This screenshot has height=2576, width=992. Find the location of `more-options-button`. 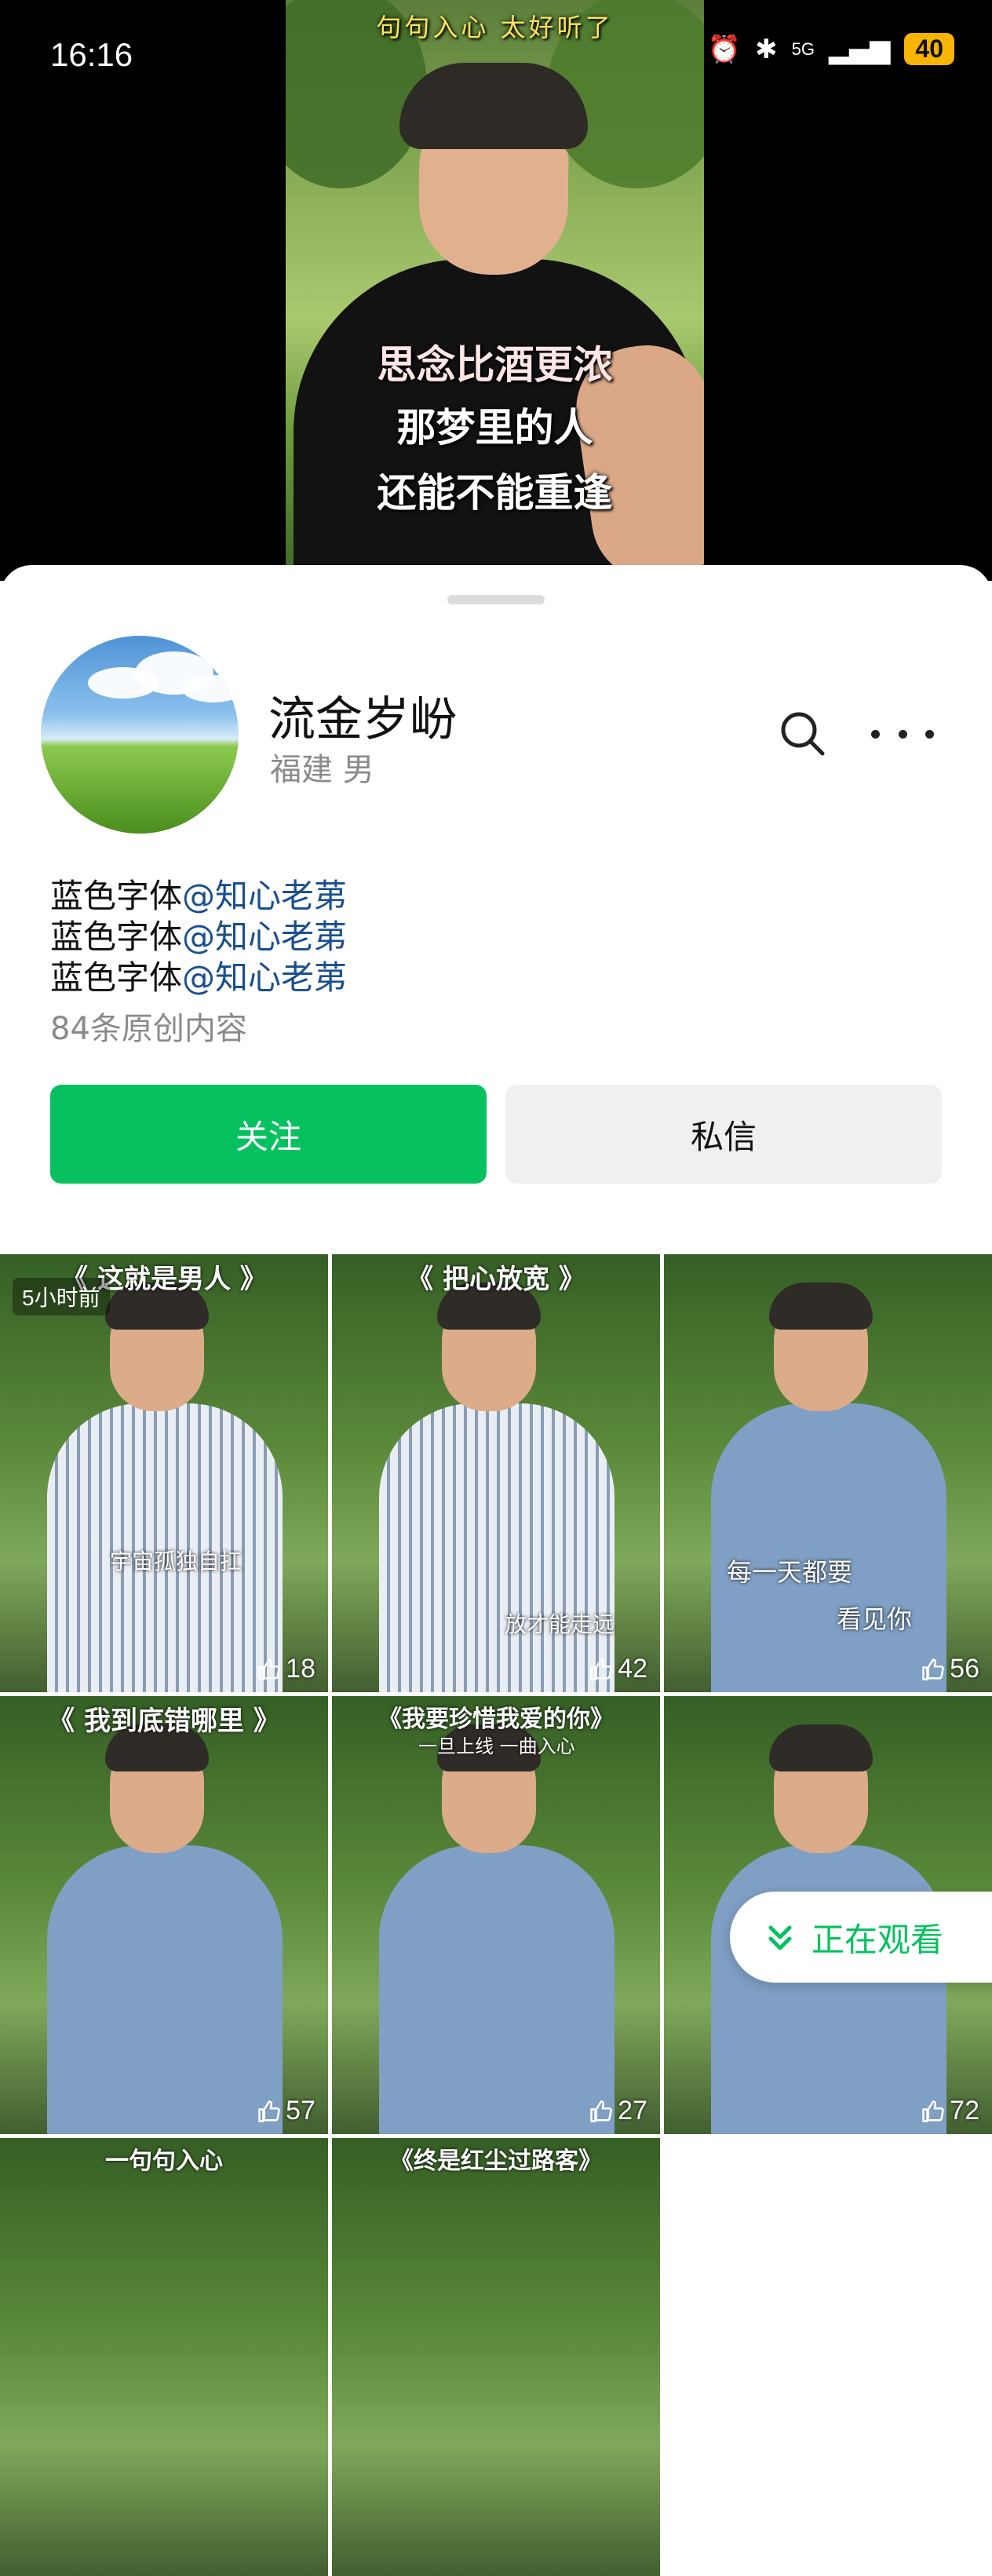

more-options-button is located at coordinates (902, 733).